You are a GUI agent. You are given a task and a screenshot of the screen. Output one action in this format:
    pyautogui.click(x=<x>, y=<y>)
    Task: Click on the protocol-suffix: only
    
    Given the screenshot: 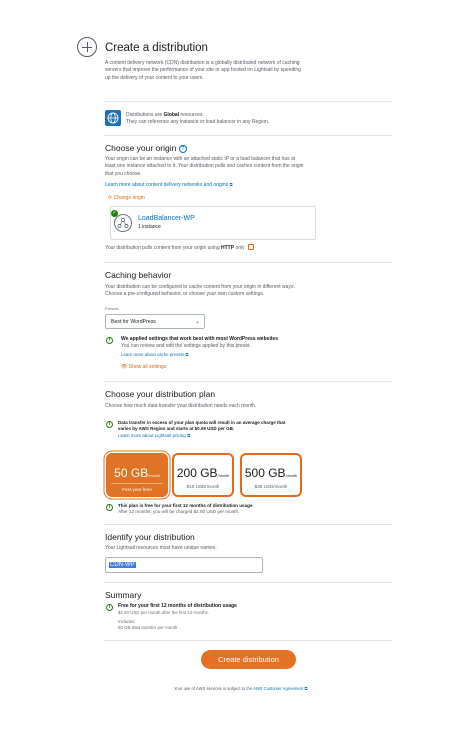 What is the action you would take?
    pyautogui.click(x=239, y=248)
    